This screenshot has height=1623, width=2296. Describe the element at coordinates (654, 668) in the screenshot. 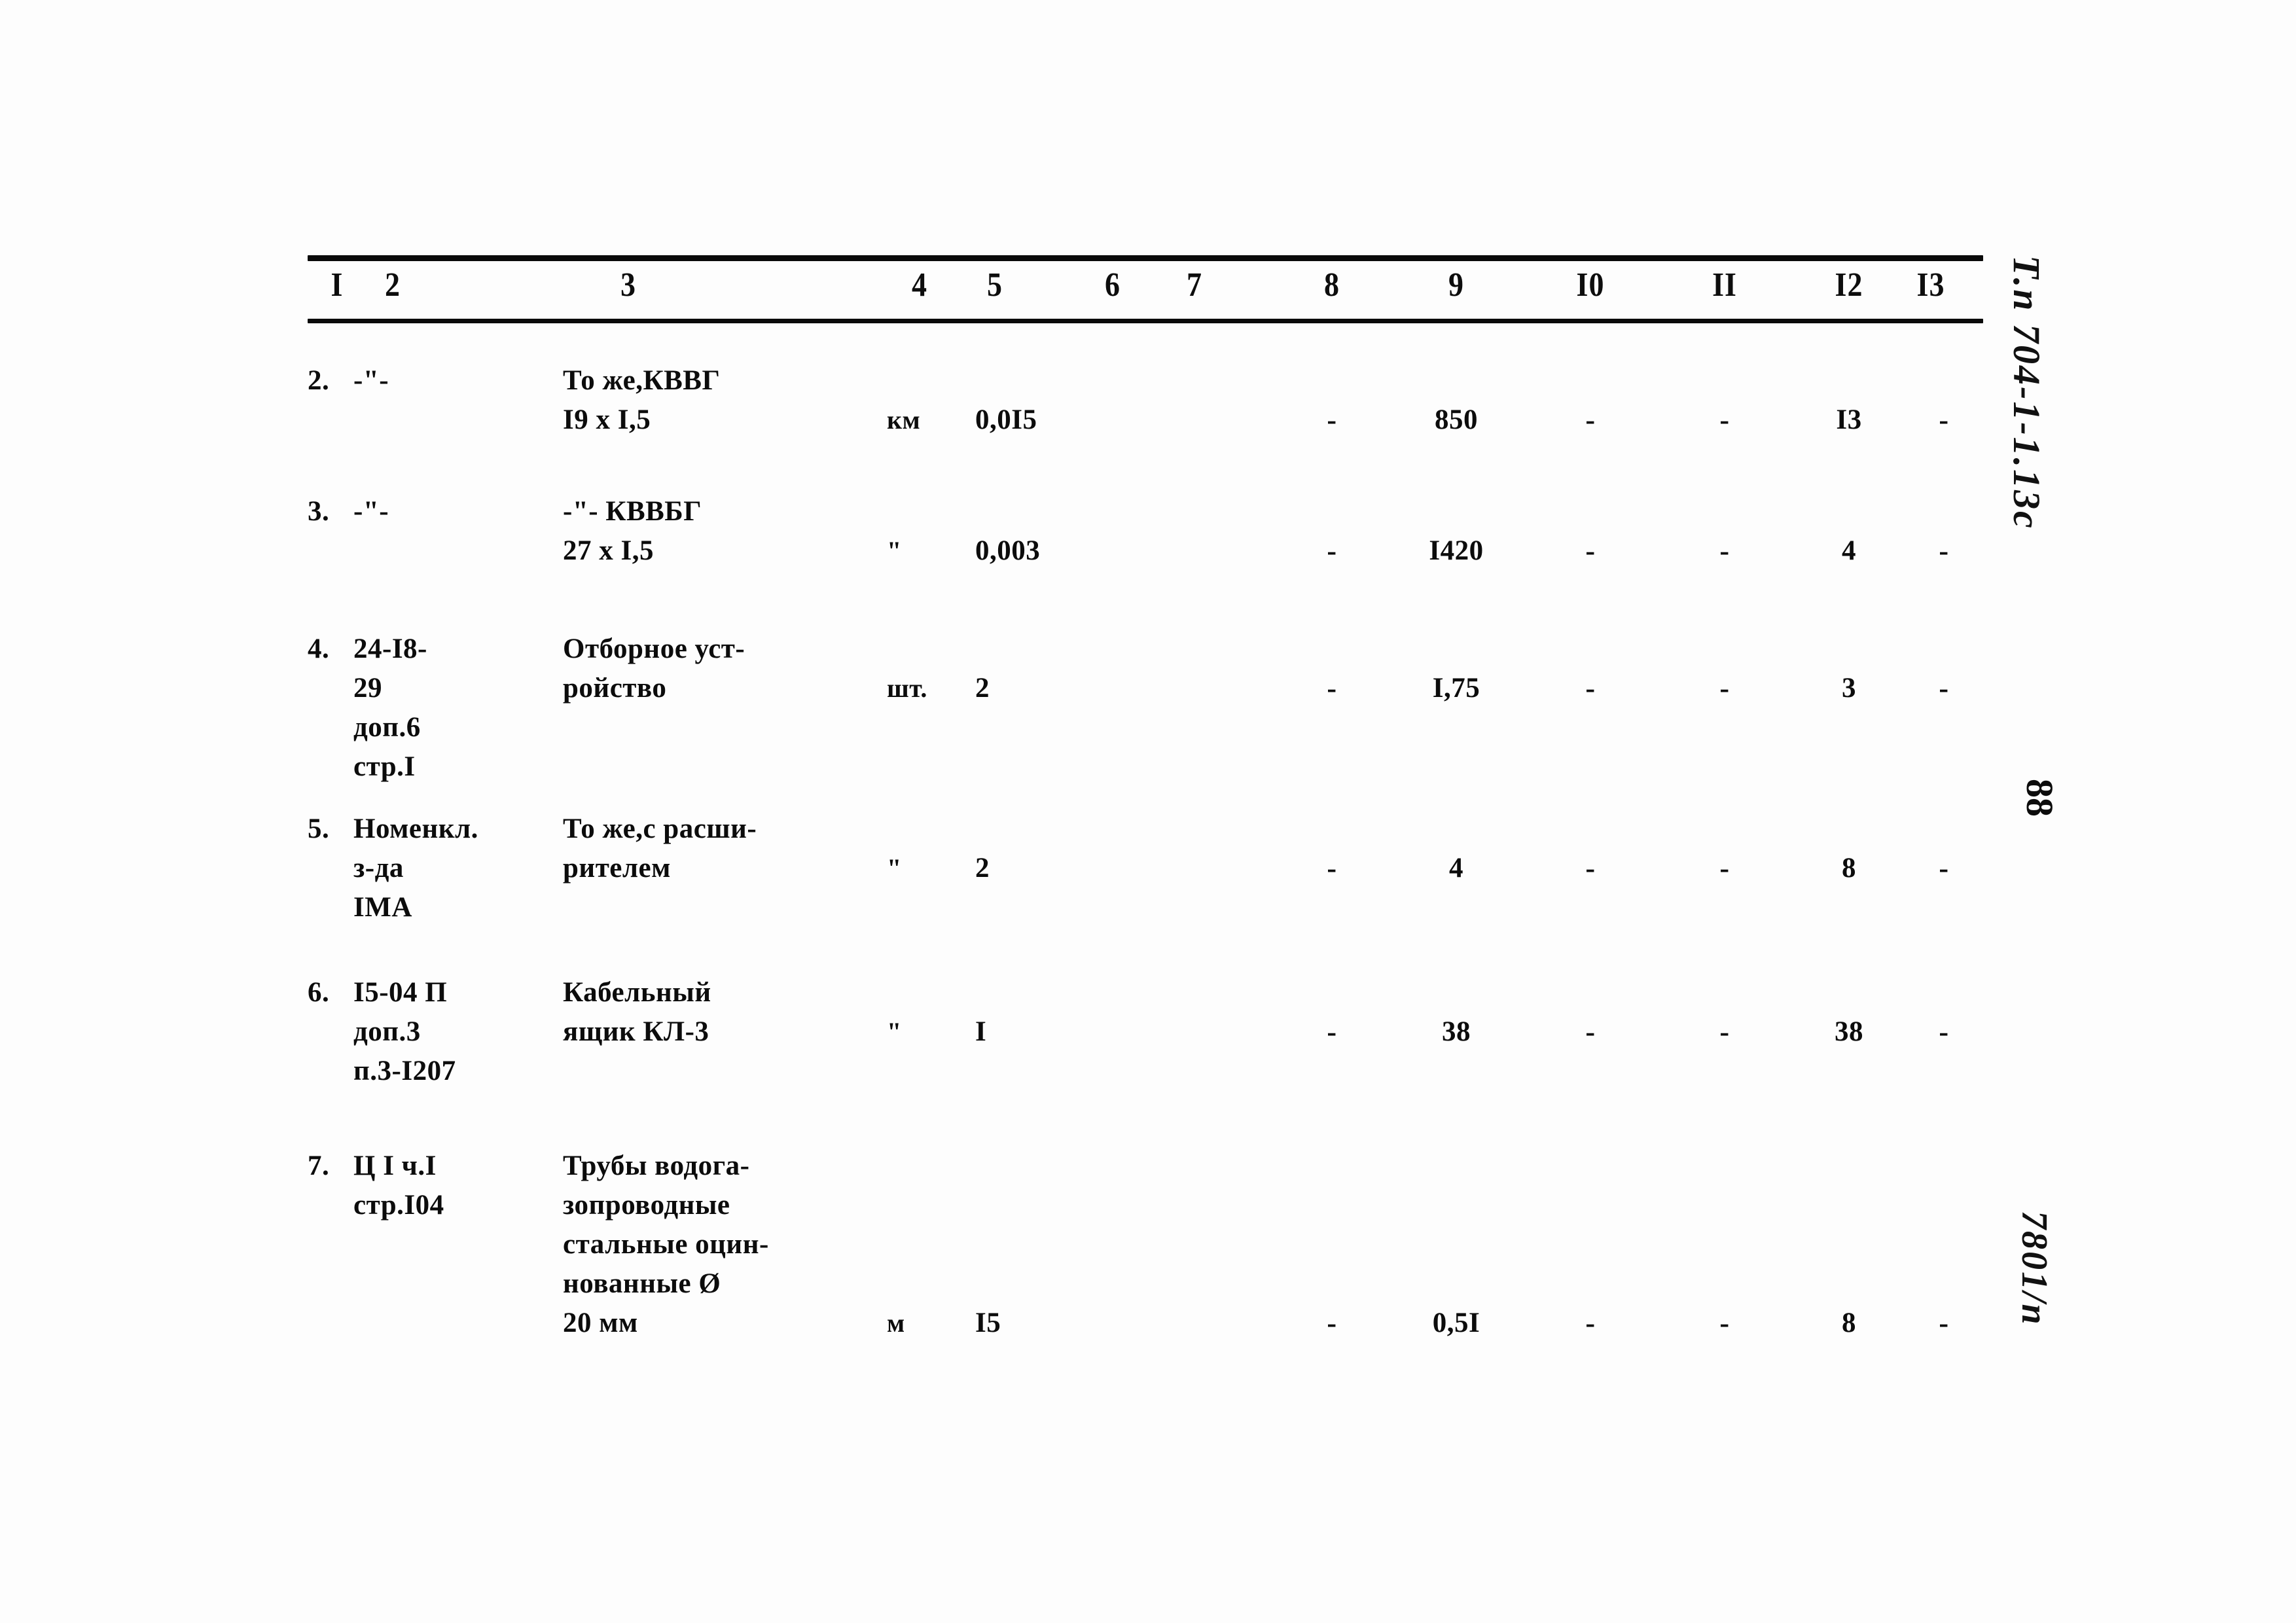

I see `row-item-name: Отборное уст- ройство` at that location.